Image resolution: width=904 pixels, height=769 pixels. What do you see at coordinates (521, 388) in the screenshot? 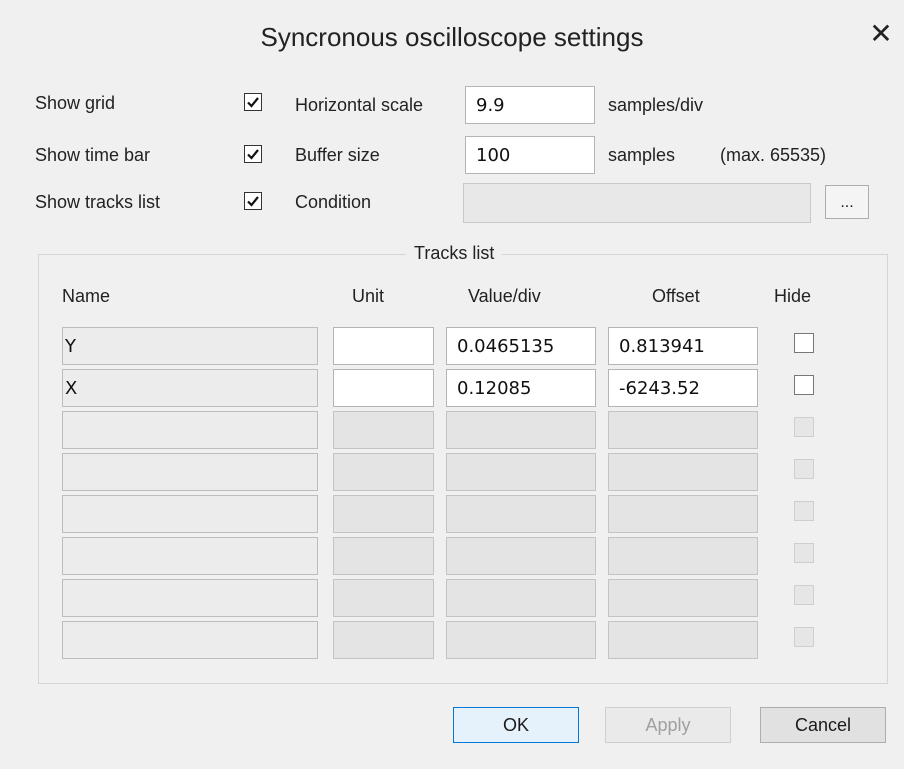
I see `track-value-div-field: 0.12085` at bounding box center [521, 388].